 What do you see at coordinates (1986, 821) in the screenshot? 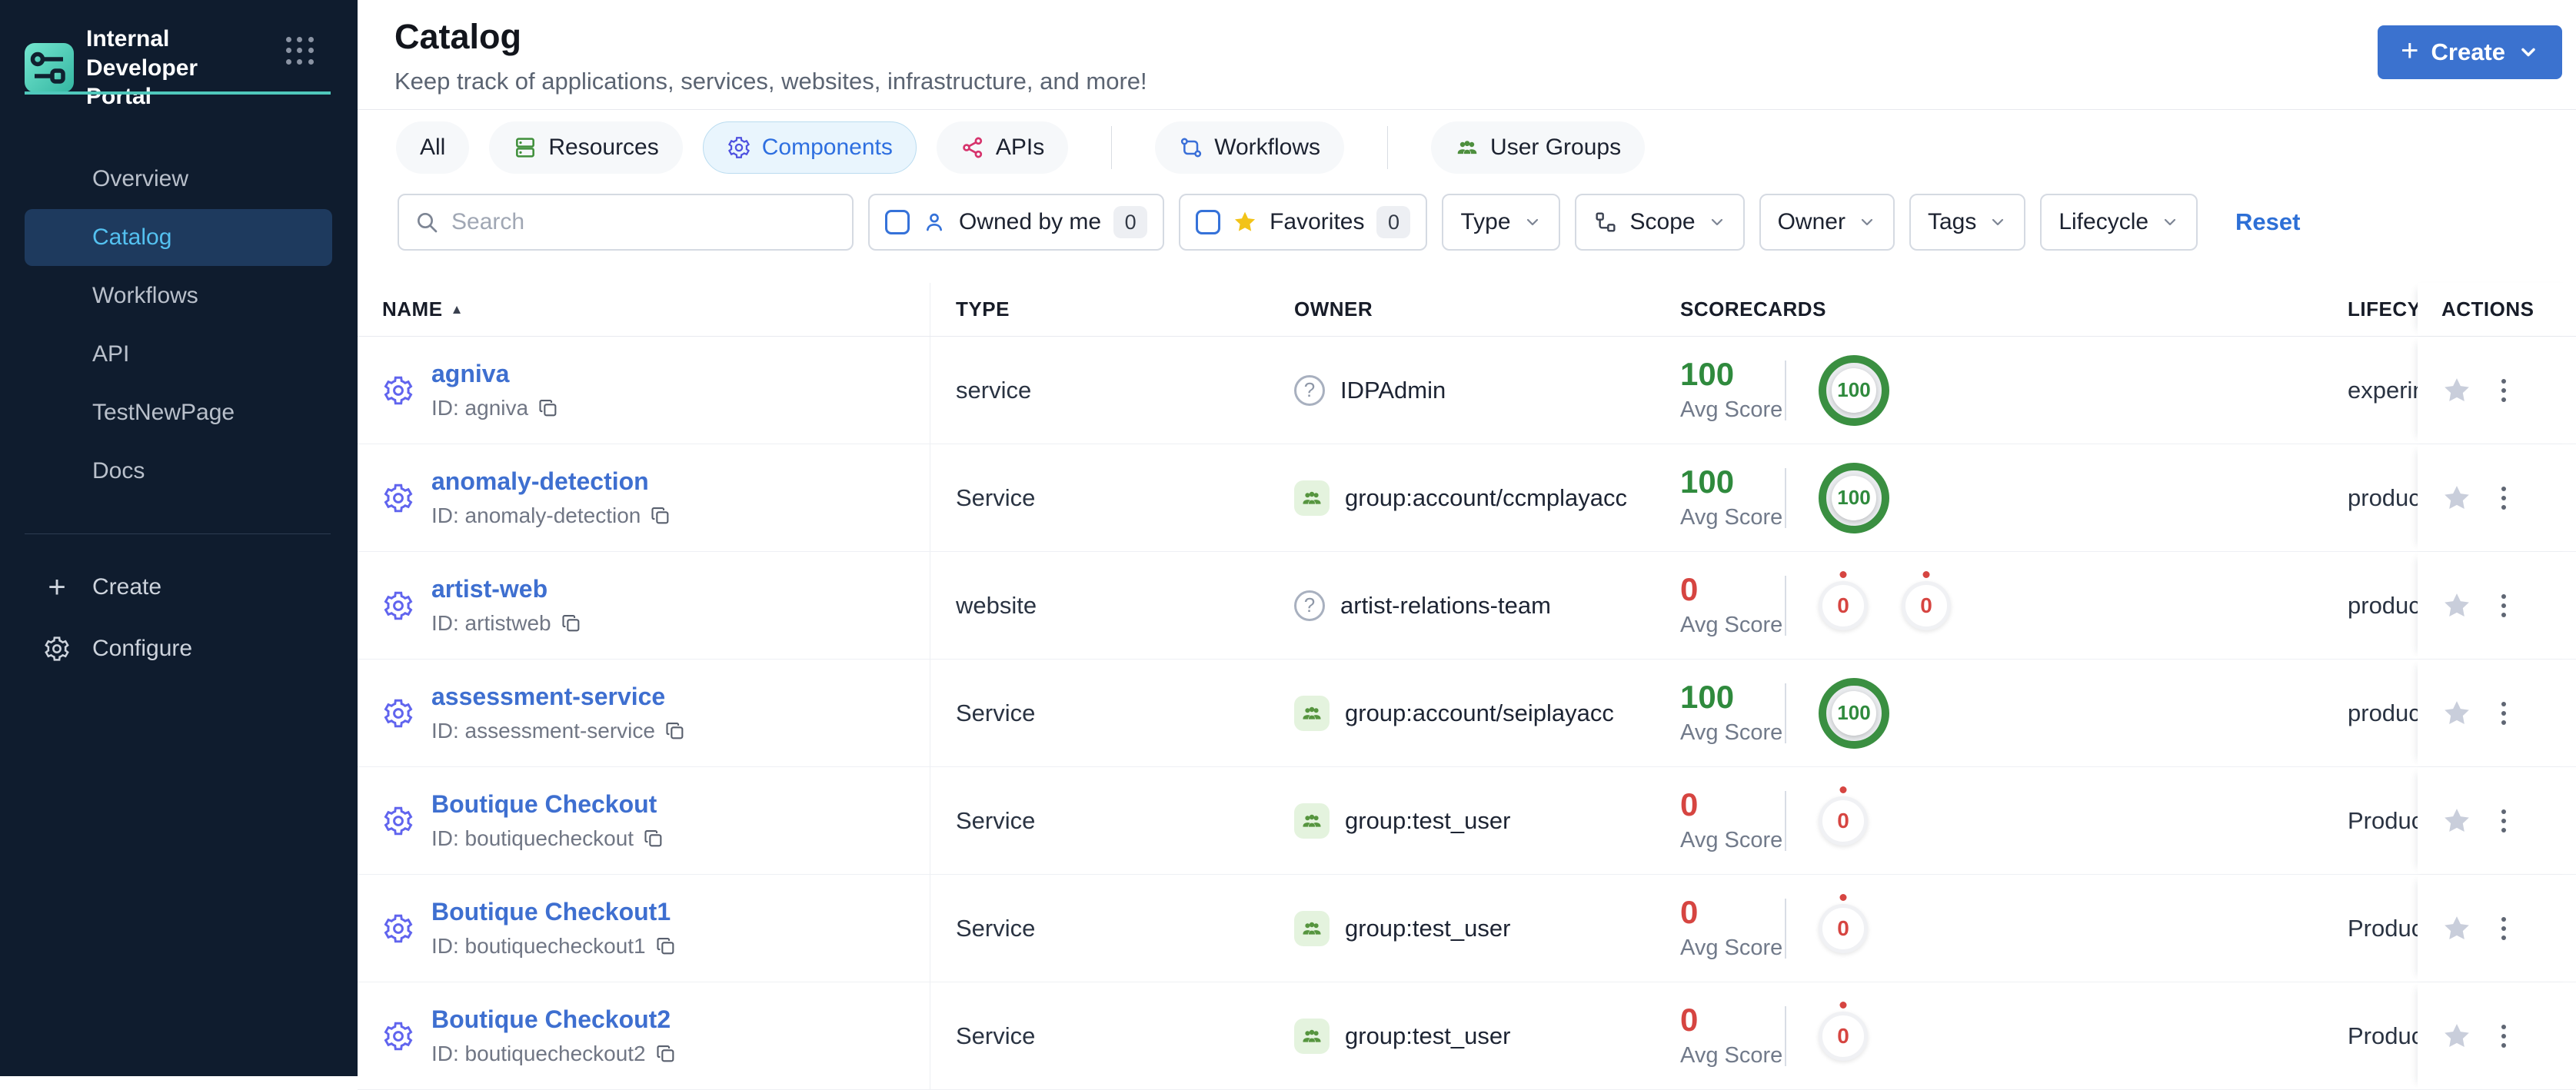
I see `scorecards-cell: 0 Avg Score 0` at bounding box center [1986, 821].